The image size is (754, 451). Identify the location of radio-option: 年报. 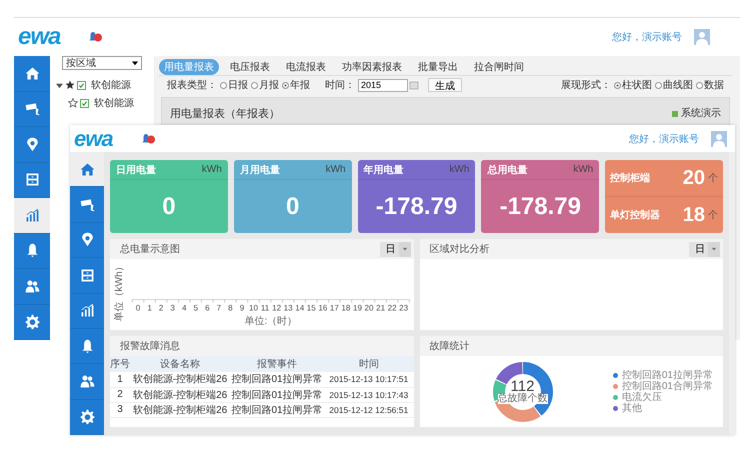
(296, 85).